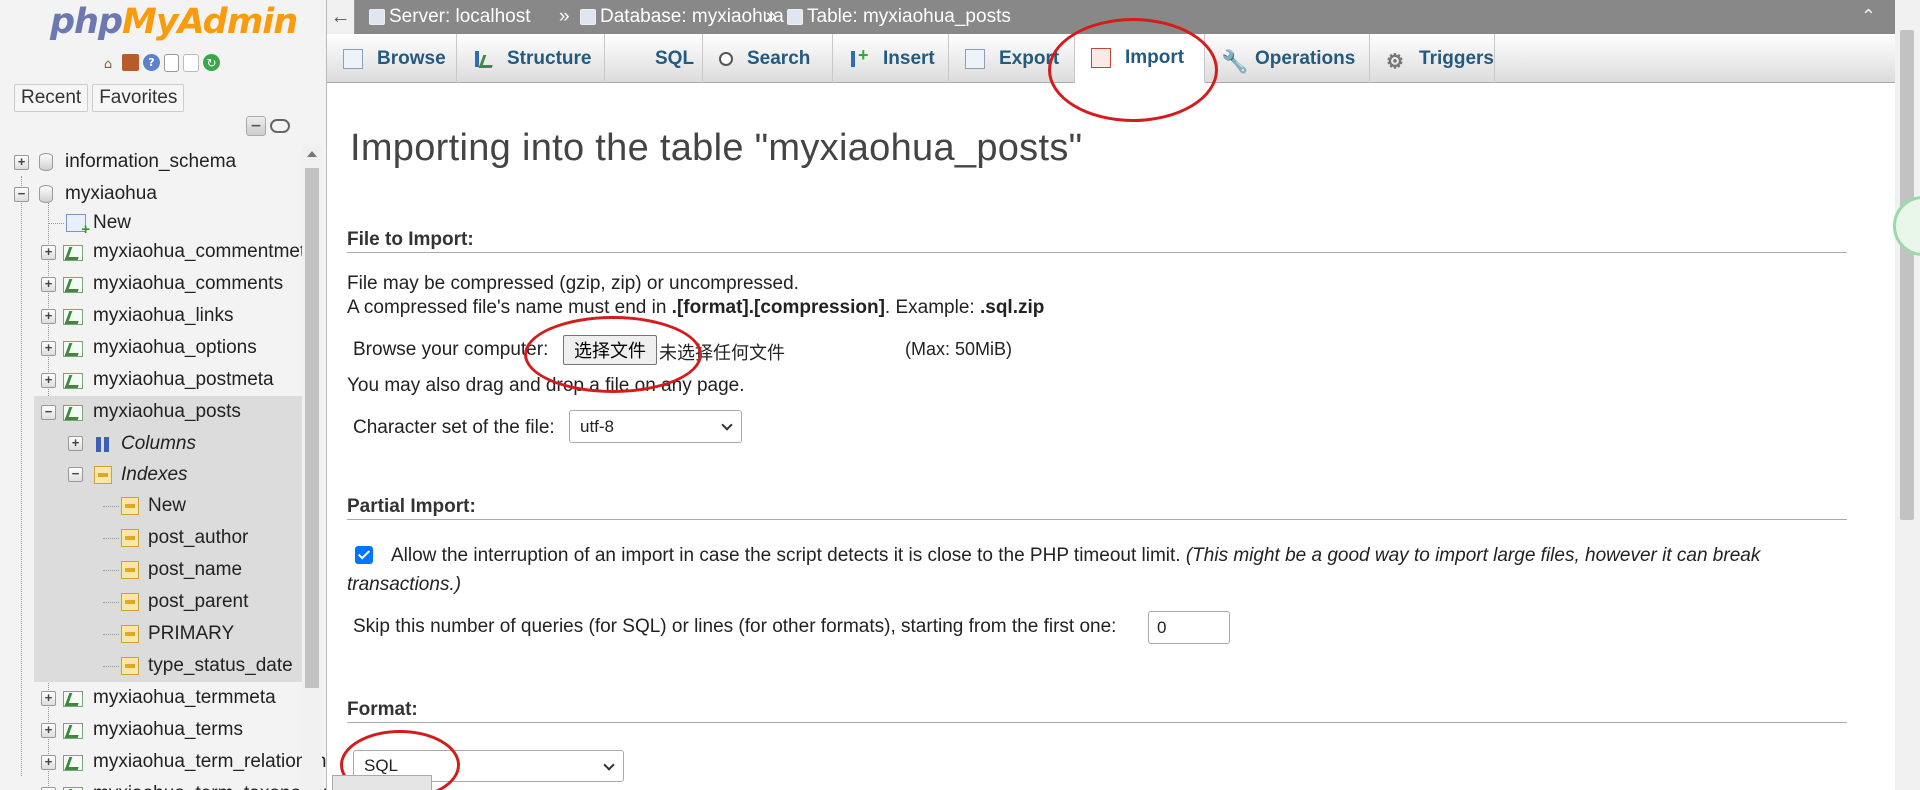 Image resolution: width=1920 pixels, height=790 pixels. Describe the element at coordinates (111, 194) in the screenshot. I see `tree-label: myxiaohua` at that location.